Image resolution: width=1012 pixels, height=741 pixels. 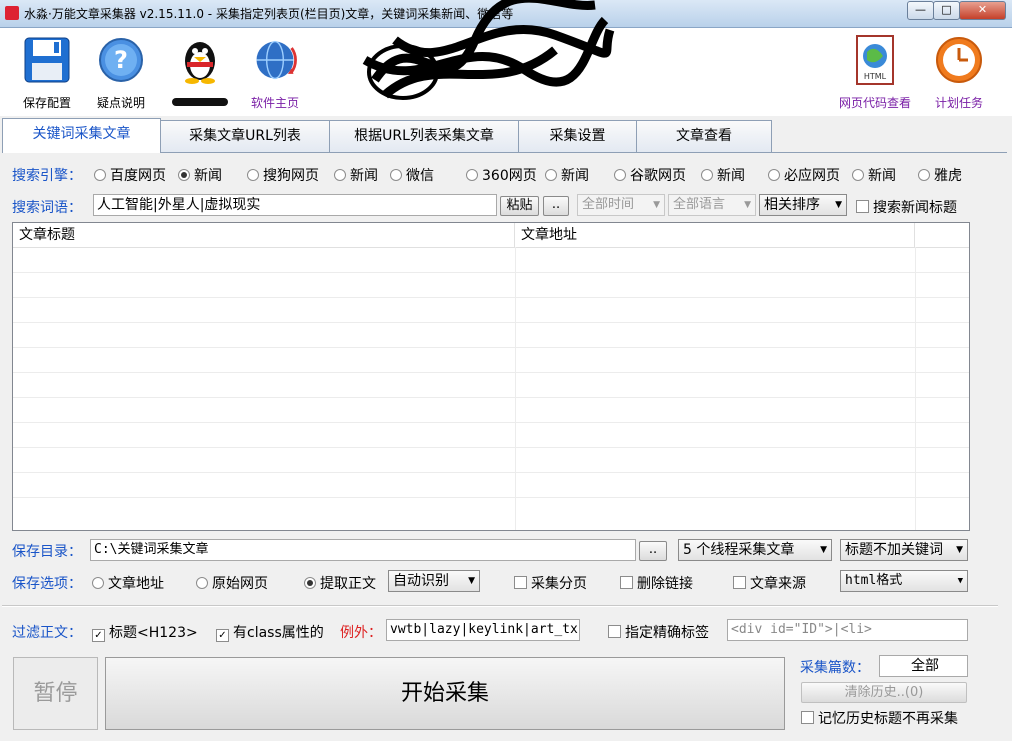 I want to click on collect-count-input: 全部, so click(x=923, y=666).